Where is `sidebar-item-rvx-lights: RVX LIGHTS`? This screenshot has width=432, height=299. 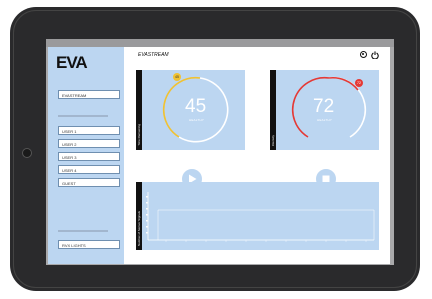 sidebar-item-rvx-lights: RVX LIGHTS is located at coordinates (89, 244).